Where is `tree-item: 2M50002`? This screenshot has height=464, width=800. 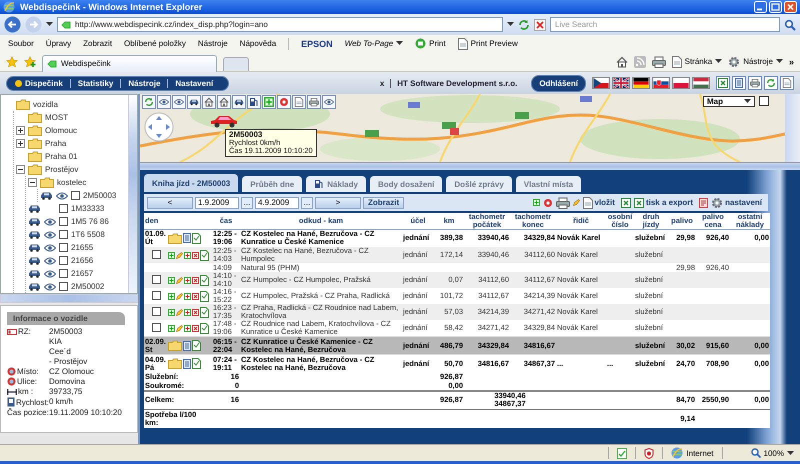 tree-item: 2M50002 is located at coordinates (87, 286).